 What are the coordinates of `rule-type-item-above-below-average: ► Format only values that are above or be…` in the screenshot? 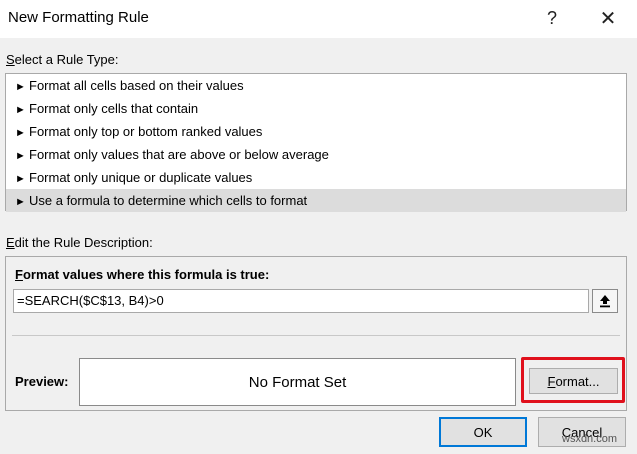 It's located at (316, 154).